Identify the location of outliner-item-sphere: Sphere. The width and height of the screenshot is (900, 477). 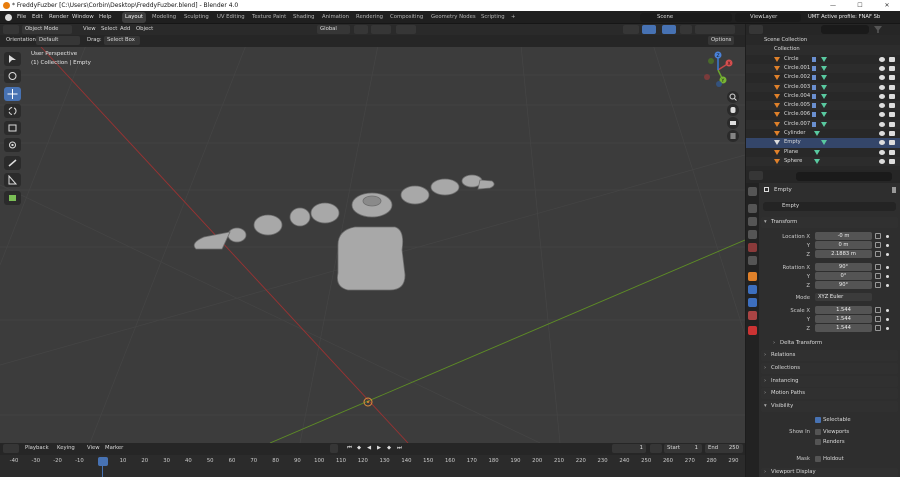
(823, 161).